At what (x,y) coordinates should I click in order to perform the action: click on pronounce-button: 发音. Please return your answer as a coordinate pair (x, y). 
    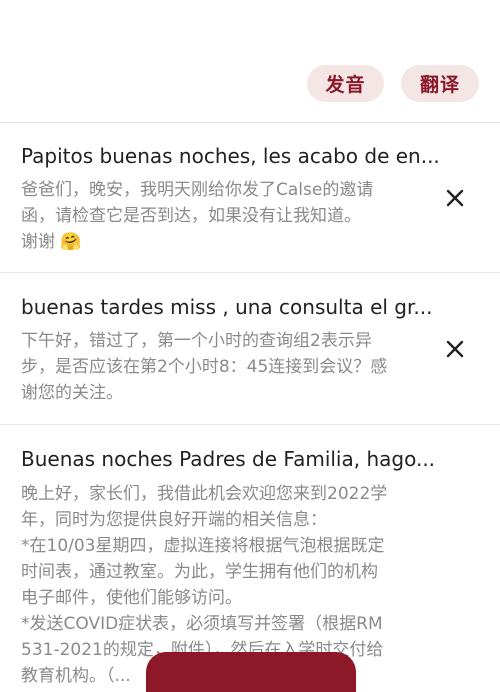
    Looking at the image, I should click on (345, 83).